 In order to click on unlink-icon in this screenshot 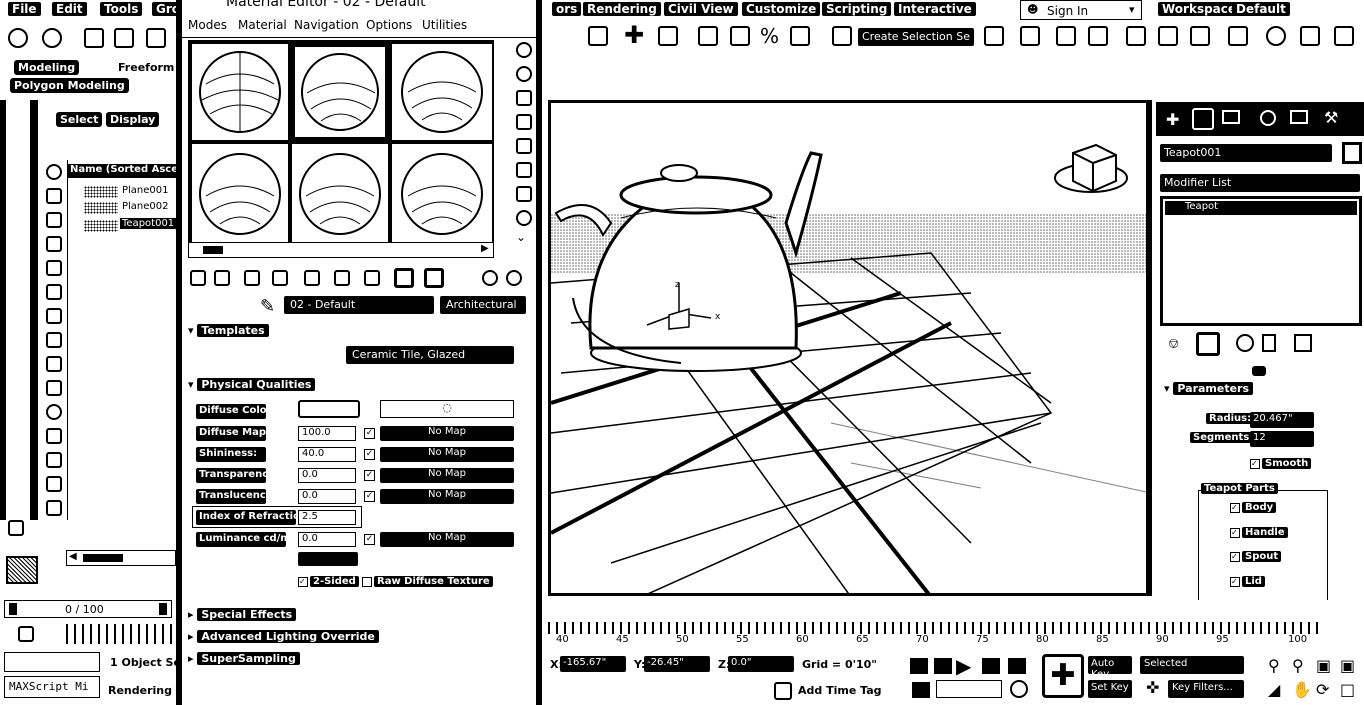, I will do `click(124, 38)`.